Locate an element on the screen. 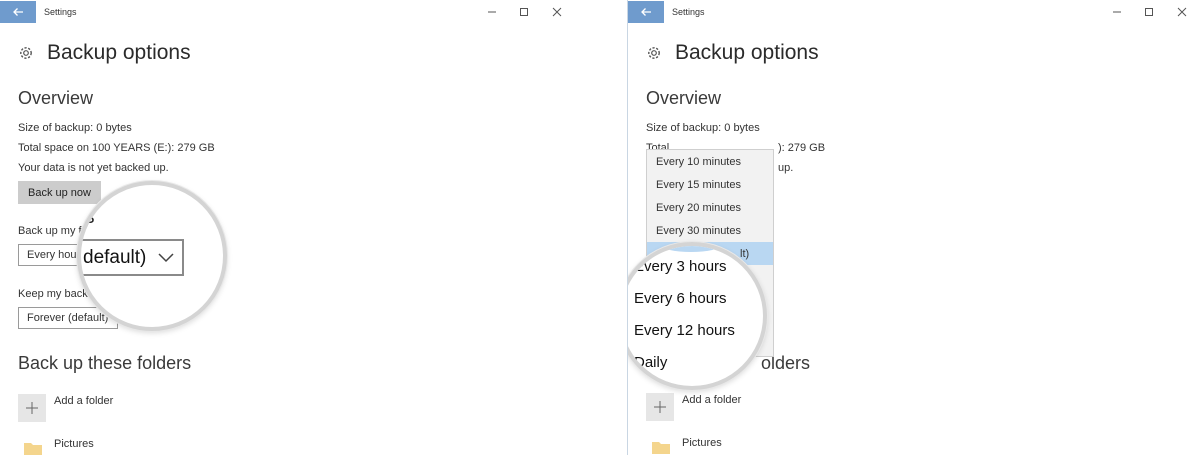 This screenshot has width=1200, height=455. dropdown-option: Every 10 minutes is located at coordinates (710, 161).